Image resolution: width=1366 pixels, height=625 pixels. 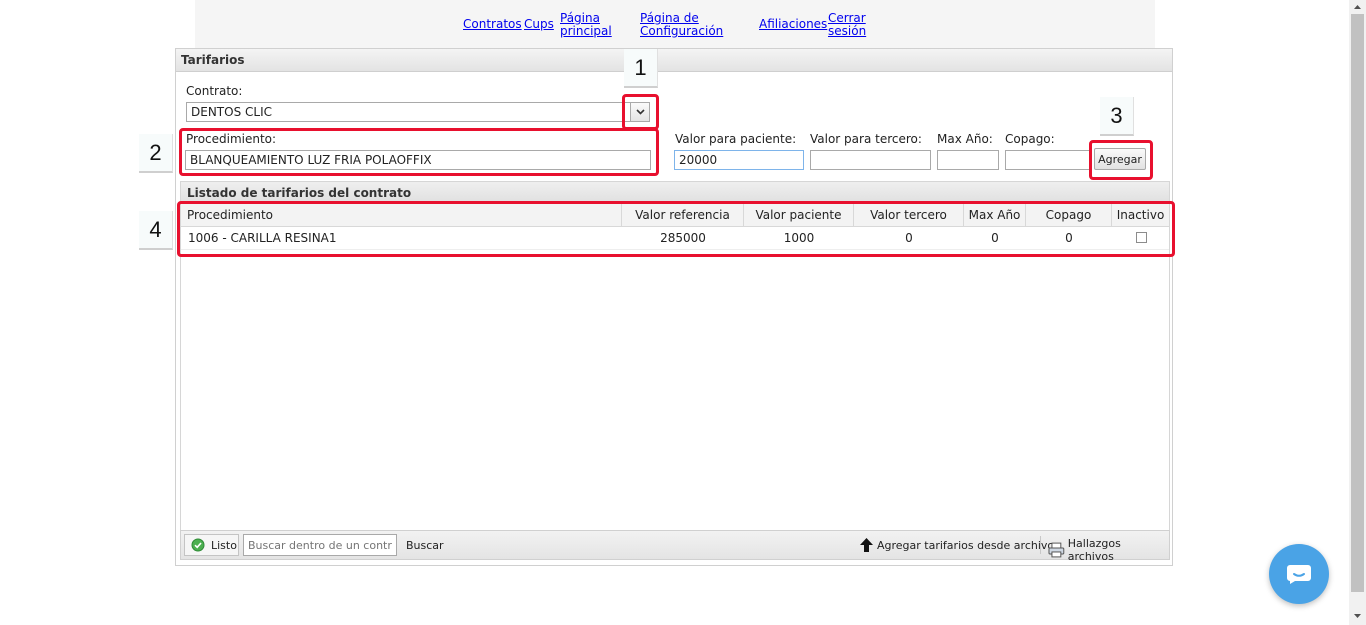 What do you see at coordinates (669, 18) in the screenshot?
I see `nav-link-line: Página de` at bounding box center [669, 18].